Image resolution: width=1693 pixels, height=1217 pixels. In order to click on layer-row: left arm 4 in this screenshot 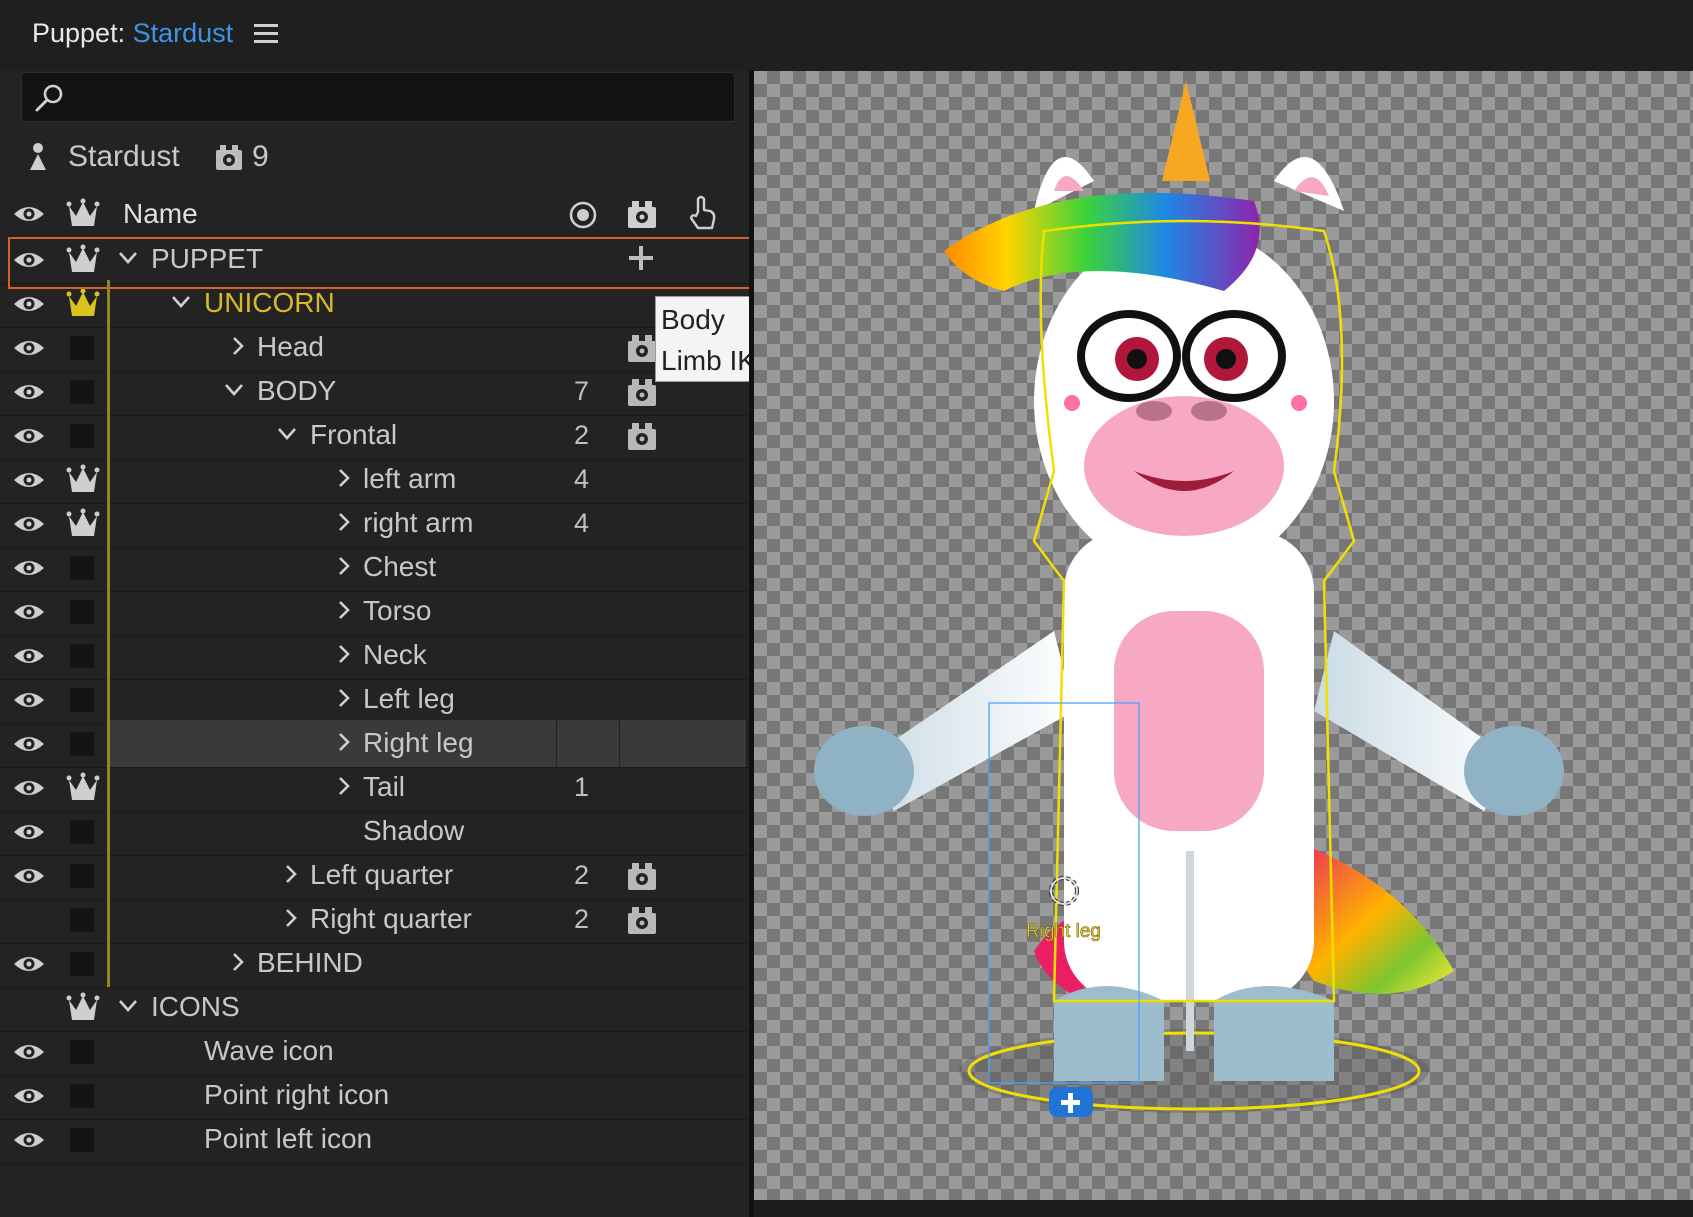, I will do `click(376, 480)`.